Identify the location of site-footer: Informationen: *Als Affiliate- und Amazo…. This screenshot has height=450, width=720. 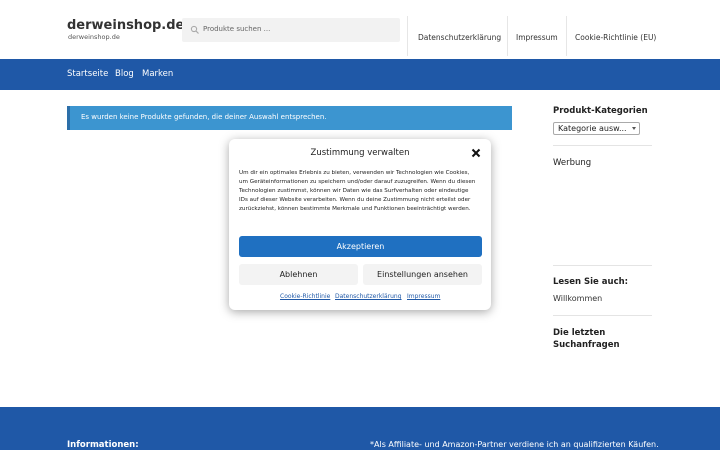
(360, 428).